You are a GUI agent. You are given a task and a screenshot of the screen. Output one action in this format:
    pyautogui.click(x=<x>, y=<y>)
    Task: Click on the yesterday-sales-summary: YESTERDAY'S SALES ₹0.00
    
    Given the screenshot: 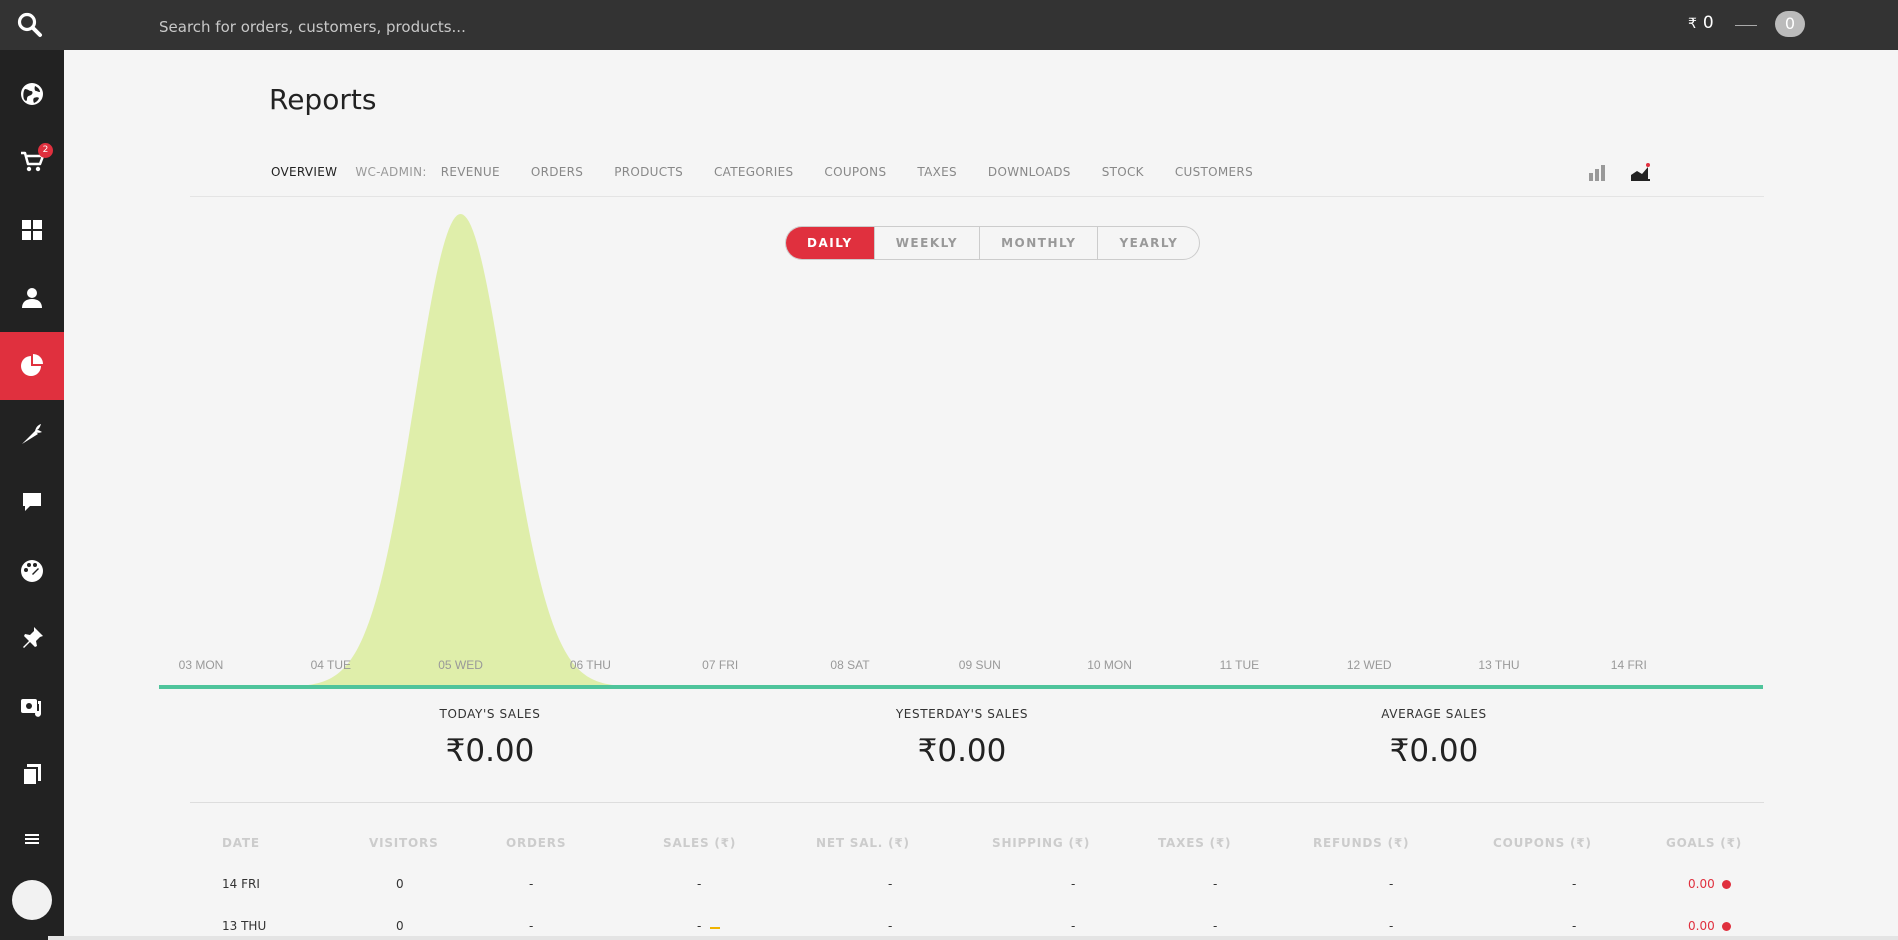 What is the action you would take?
    pyautogui.click(x=962, y=738)
    